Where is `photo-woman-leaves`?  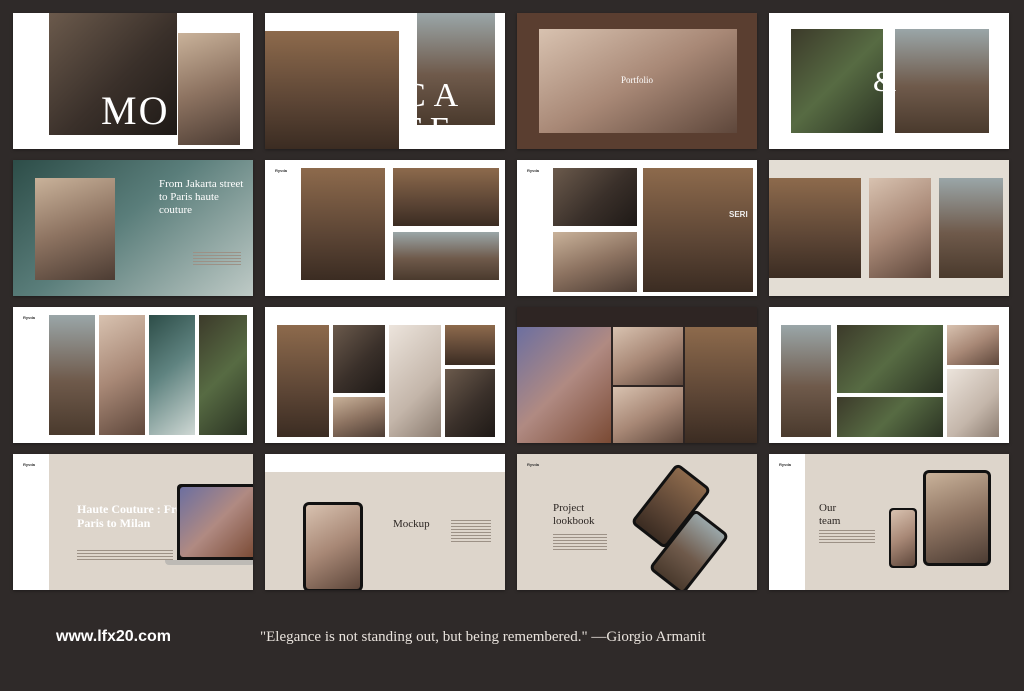
photo-woman-leaves is located at coordinates (837, 81).